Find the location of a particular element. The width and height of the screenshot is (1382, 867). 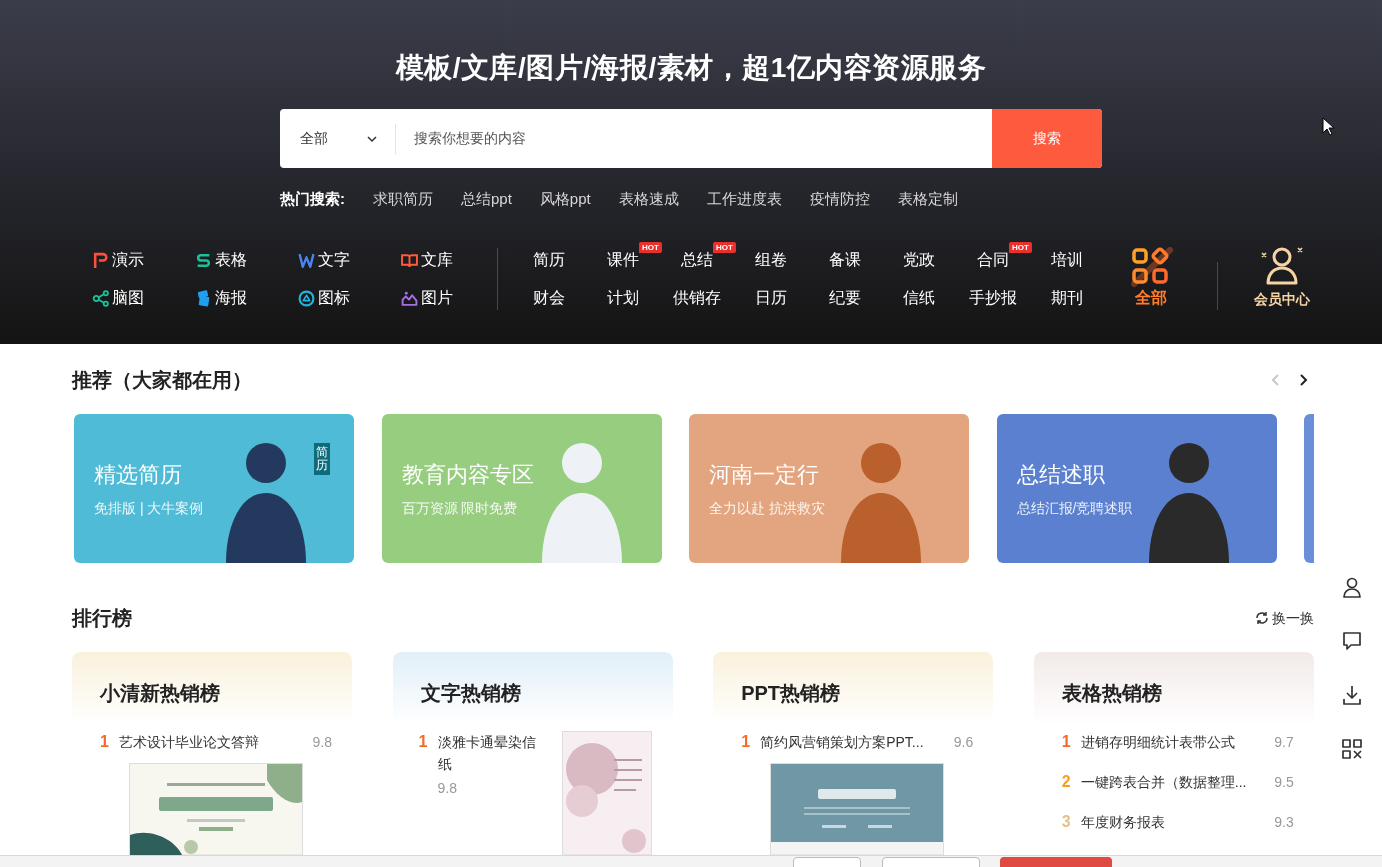

topic-link: 备课 is located at coordinates (845, 259).